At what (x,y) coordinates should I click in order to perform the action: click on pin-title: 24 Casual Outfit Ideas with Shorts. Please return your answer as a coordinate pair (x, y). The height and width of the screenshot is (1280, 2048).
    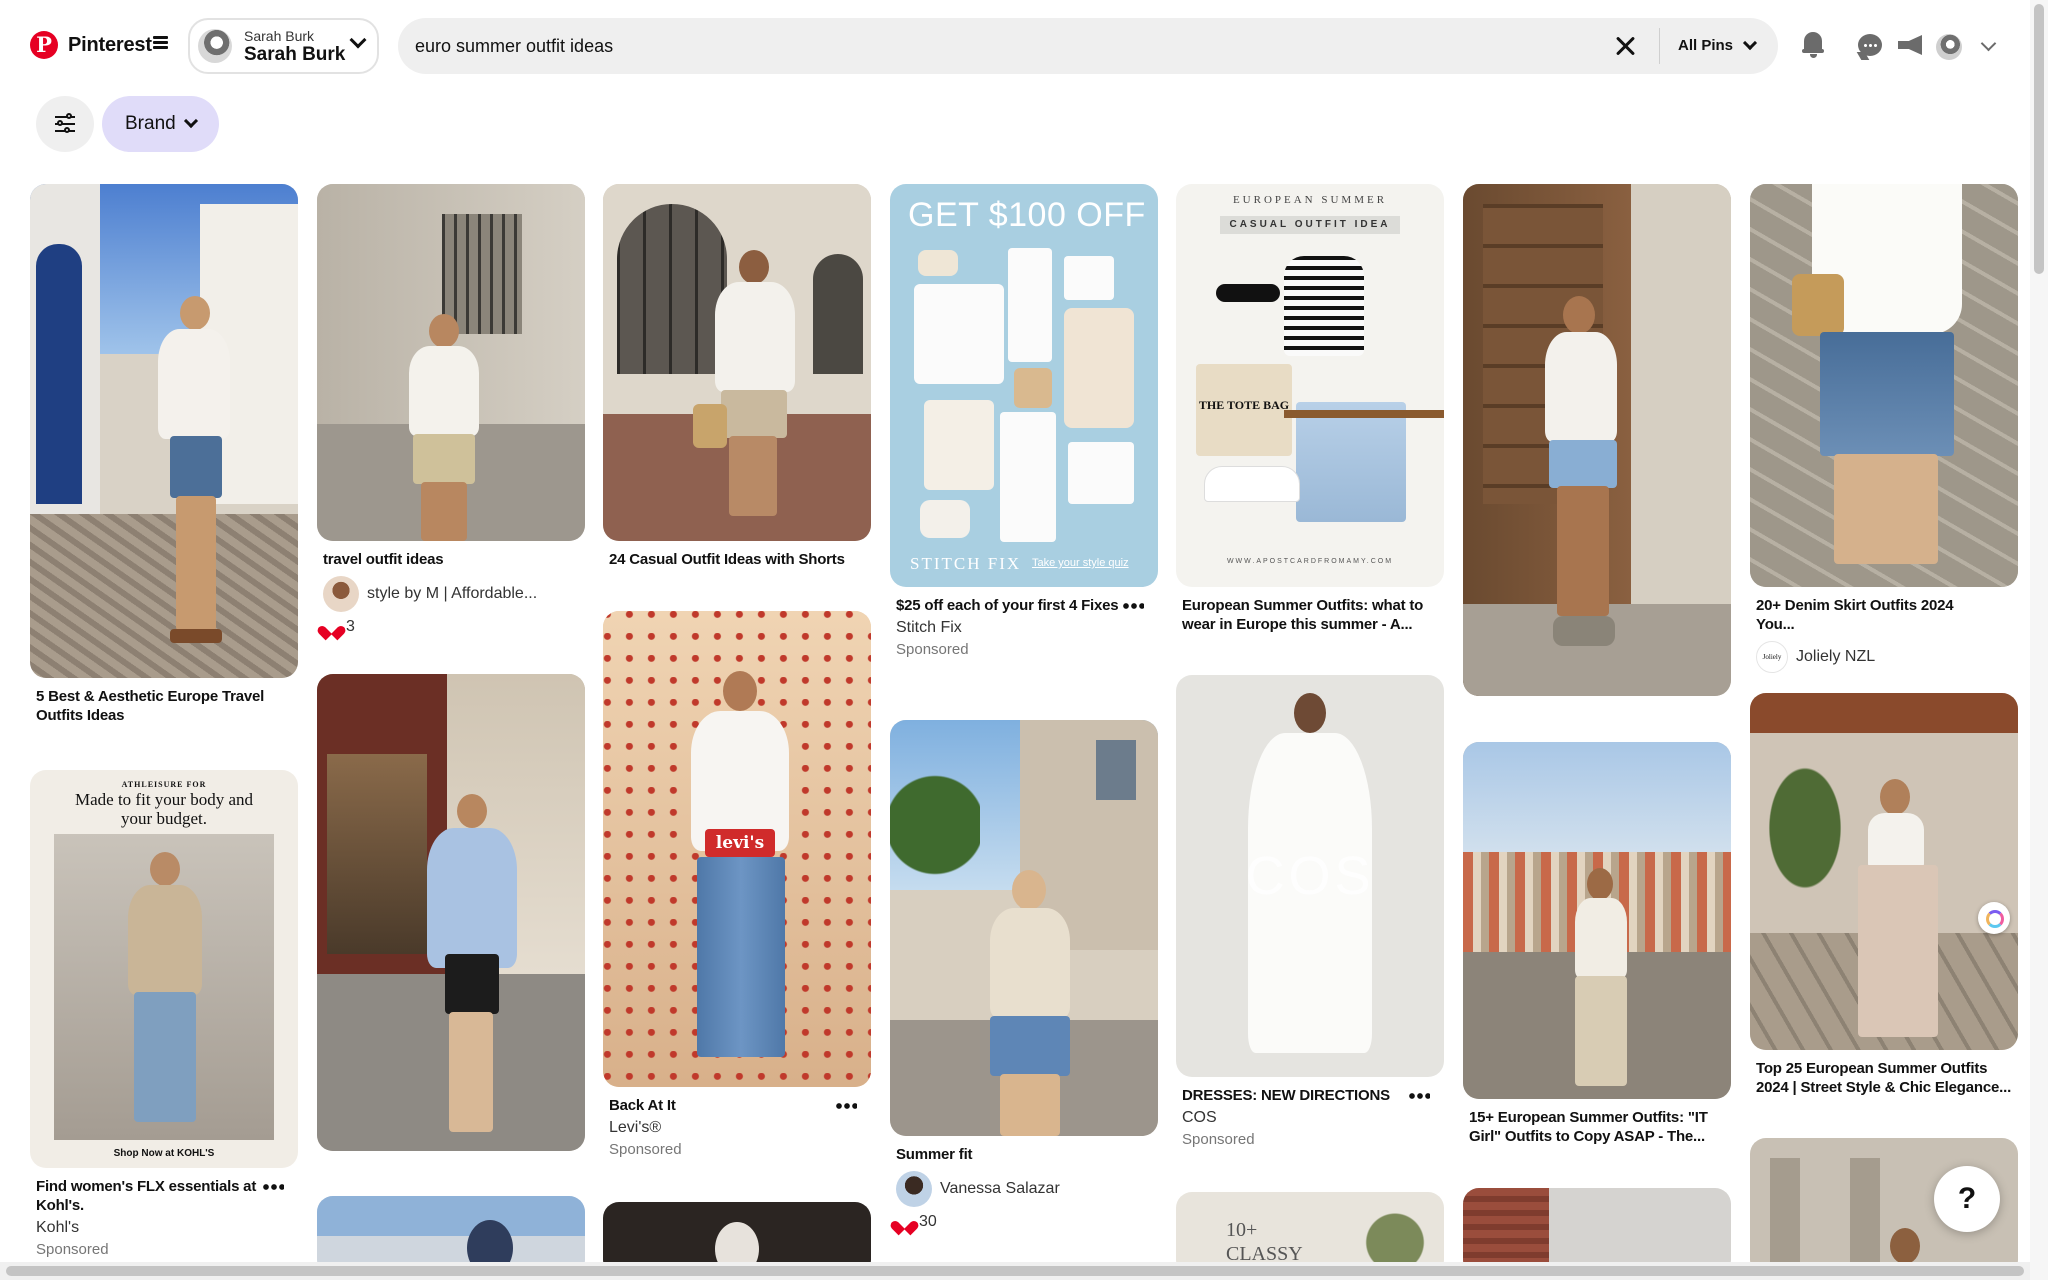
    Looking at the image, I should click on (737, 559).